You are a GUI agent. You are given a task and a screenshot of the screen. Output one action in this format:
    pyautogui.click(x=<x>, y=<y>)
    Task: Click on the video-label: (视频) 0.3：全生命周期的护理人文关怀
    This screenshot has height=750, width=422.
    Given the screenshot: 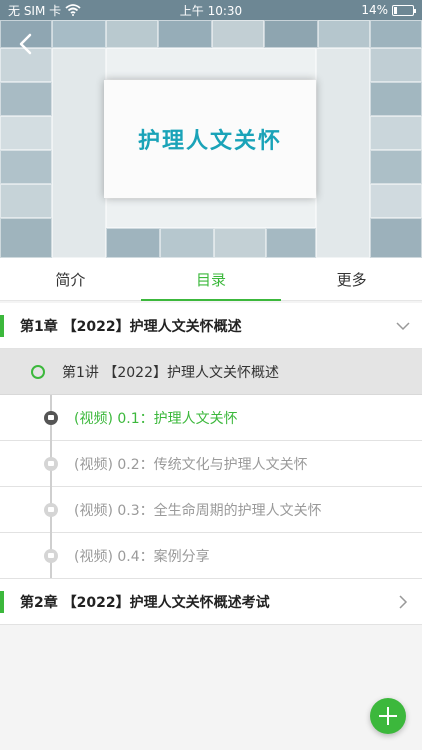 What is the action you would take?
    pyautogui.click(x=198, y=510)
    